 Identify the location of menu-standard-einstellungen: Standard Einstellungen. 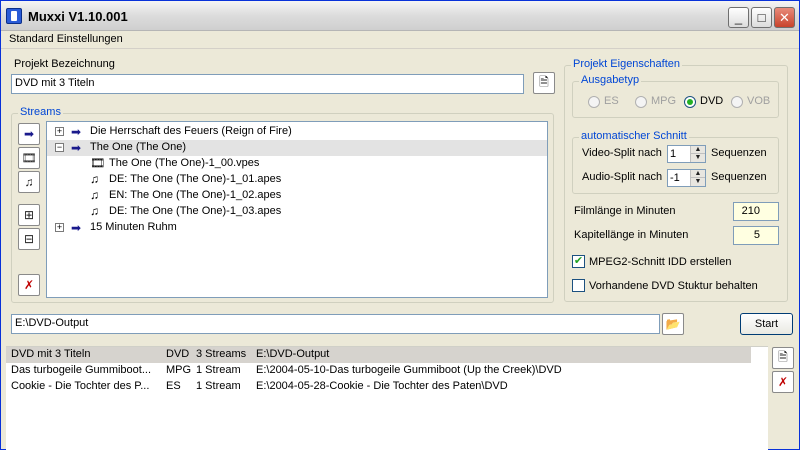
(66, 39).